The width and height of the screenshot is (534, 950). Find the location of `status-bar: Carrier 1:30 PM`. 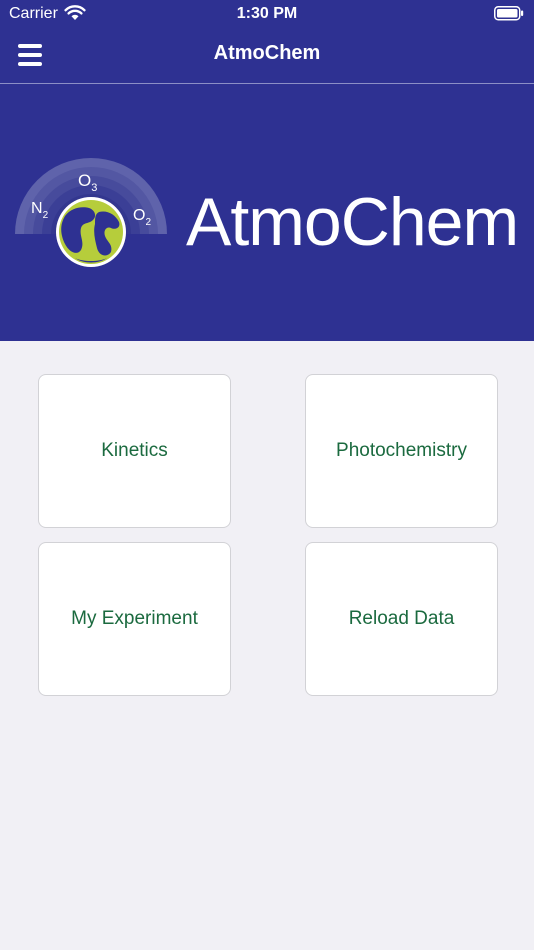

status-bar: Carrier 1:30 PM is located at coordinates (267, 14).